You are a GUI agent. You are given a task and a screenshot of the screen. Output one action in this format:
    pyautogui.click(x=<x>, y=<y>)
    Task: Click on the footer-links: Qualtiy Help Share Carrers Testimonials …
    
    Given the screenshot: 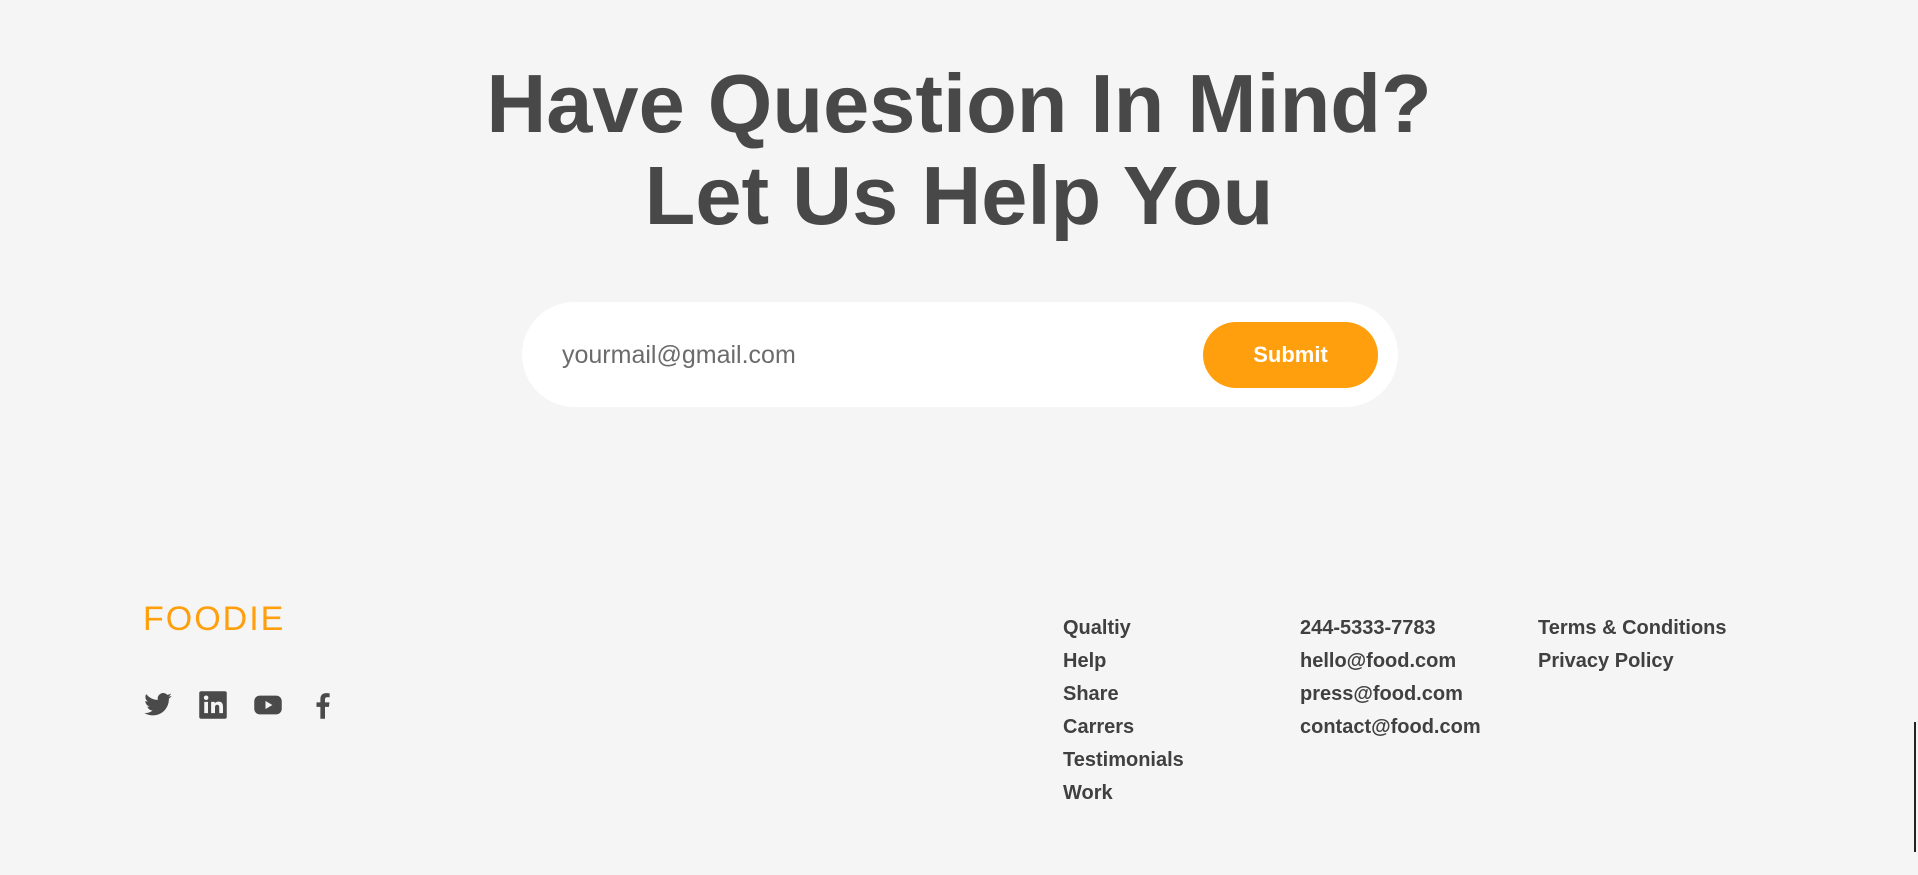 What is the action you would take?
    pyautogui.click(x=1123, y=711)
    